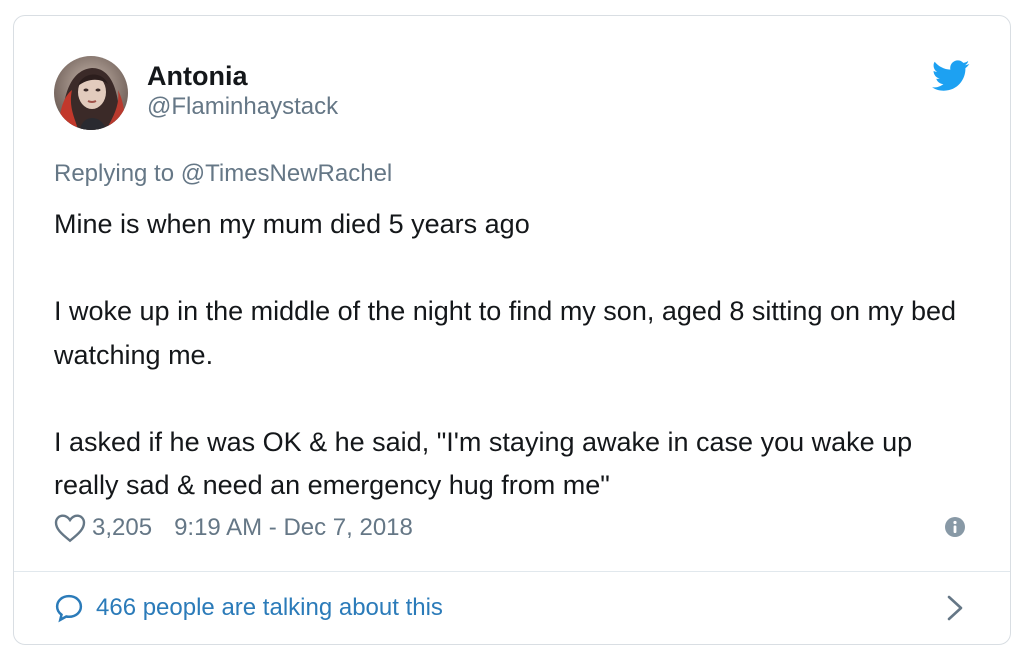 The width and height of the screenshot is (1024, 662). Describe the element at coordinates (91, 93) in the screenshot. I see `avatar` at that location.